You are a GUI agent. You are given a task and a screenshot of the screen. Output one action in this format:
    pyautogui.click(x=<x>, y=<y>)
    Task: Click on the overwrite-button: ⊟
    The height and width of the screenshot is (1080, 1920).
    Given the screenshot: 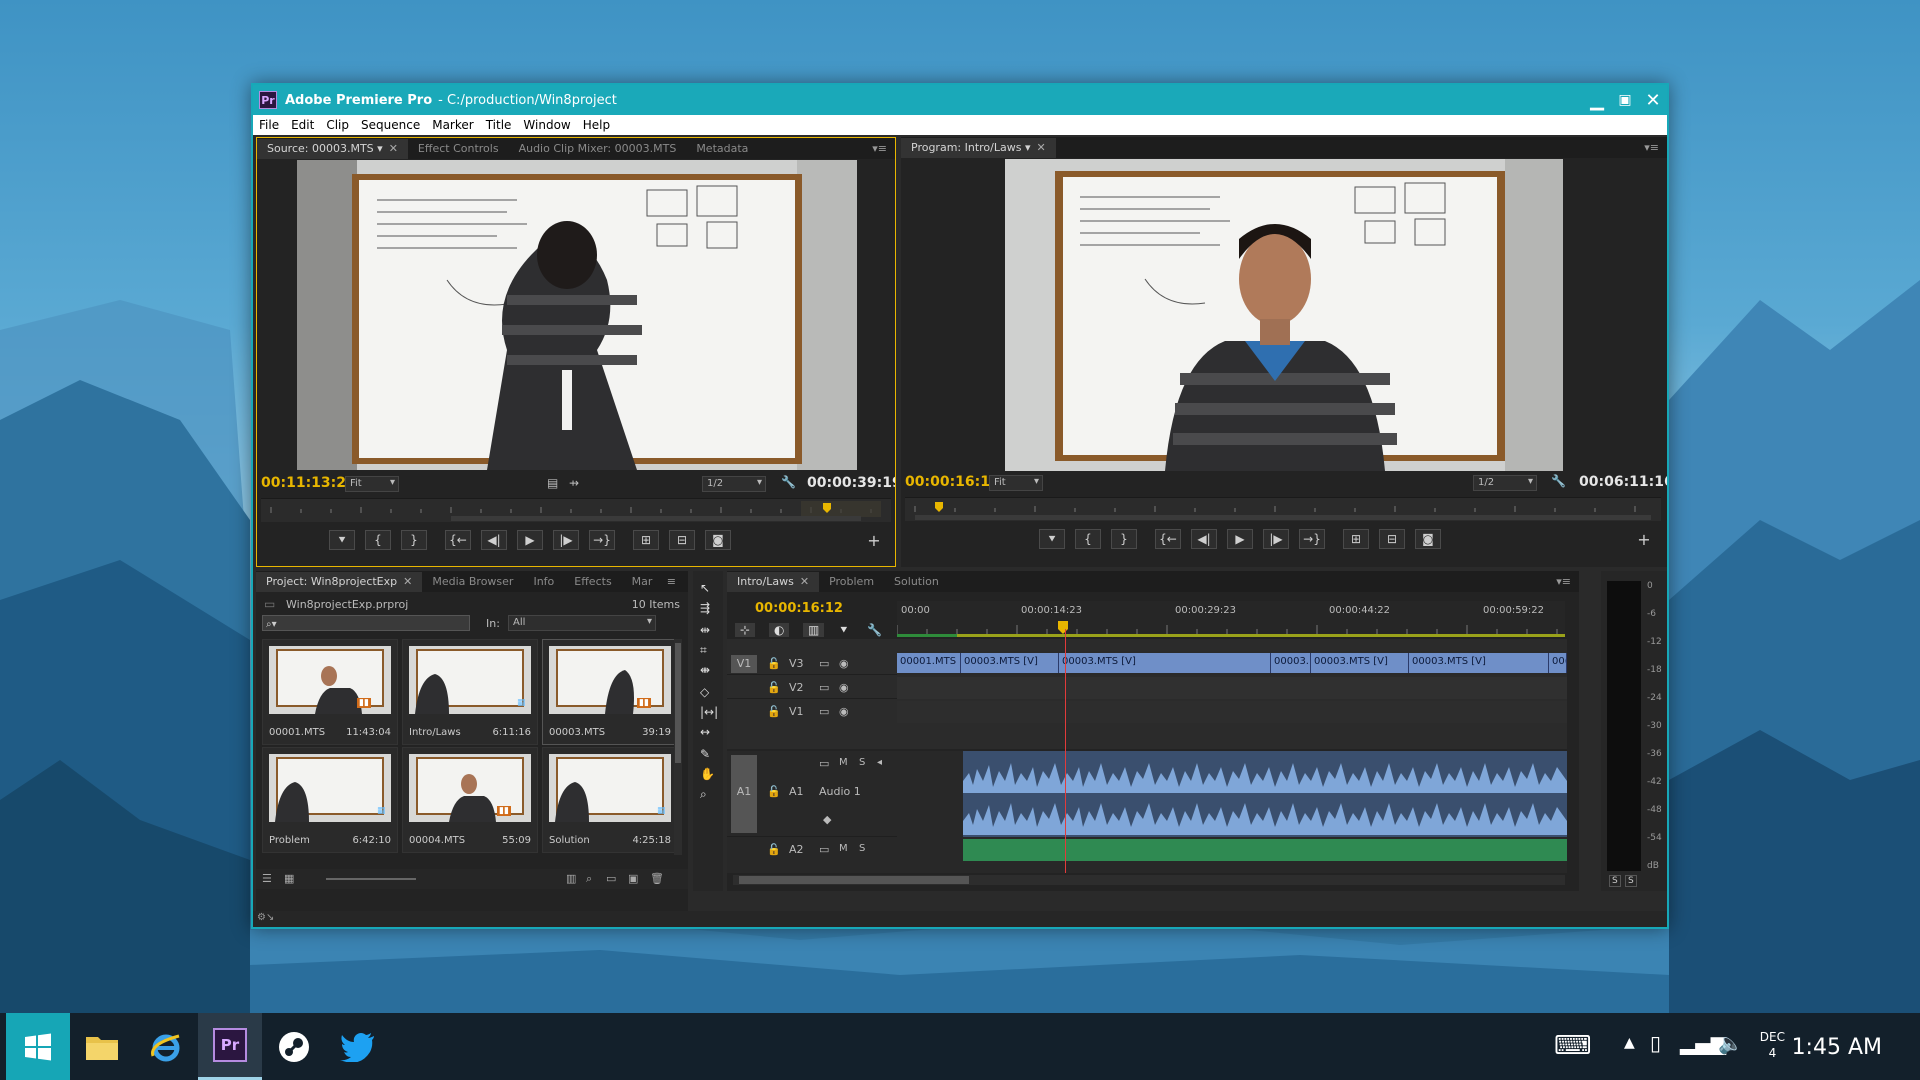 What is the action you would take?
    pyautogui.click(x=682, y=540)
    